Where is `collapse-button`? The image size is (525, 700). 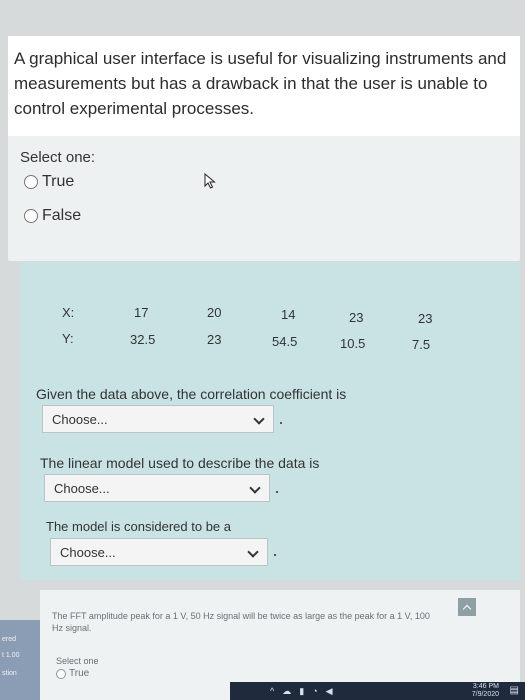 collapse-button is located at coordinates (467, 607).